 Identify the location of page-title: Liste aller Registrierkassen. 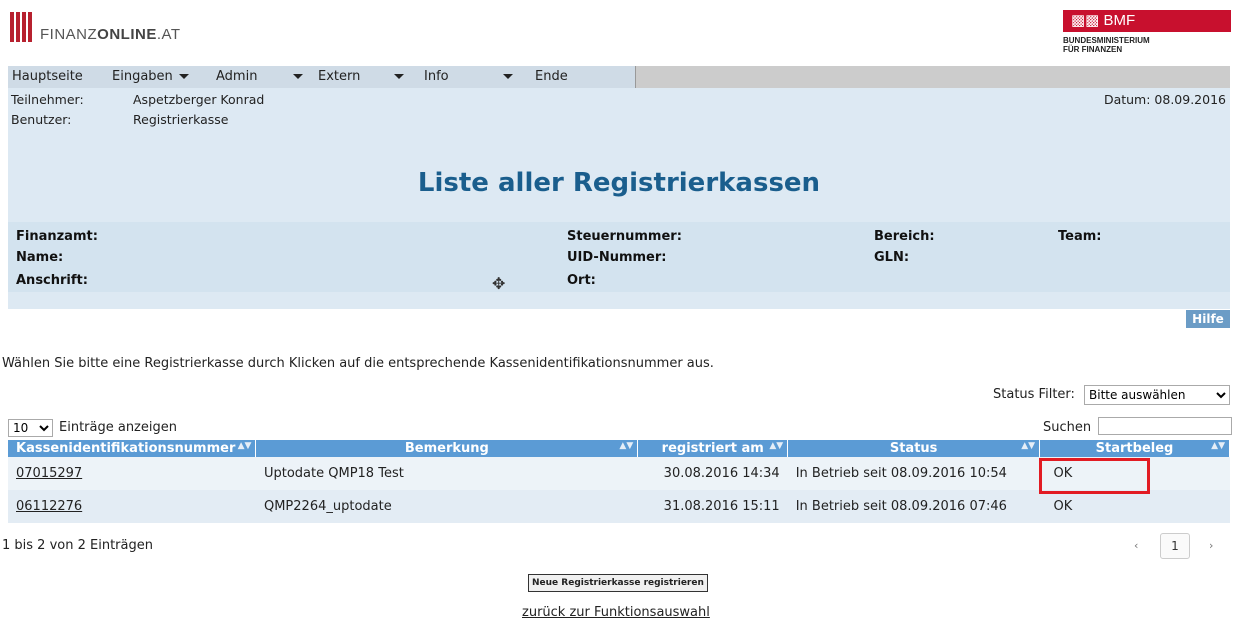
(619, 183).